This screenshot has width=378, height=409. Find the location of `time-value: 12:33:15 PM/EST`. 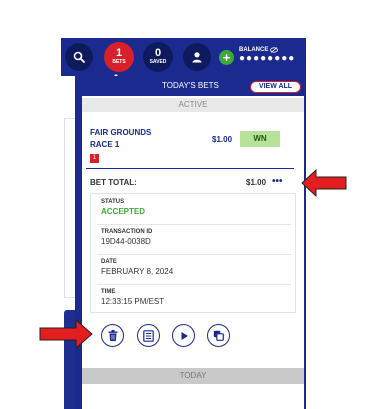

time-value: 12:33:15 PM/EST is located at coordinates (133, 301).